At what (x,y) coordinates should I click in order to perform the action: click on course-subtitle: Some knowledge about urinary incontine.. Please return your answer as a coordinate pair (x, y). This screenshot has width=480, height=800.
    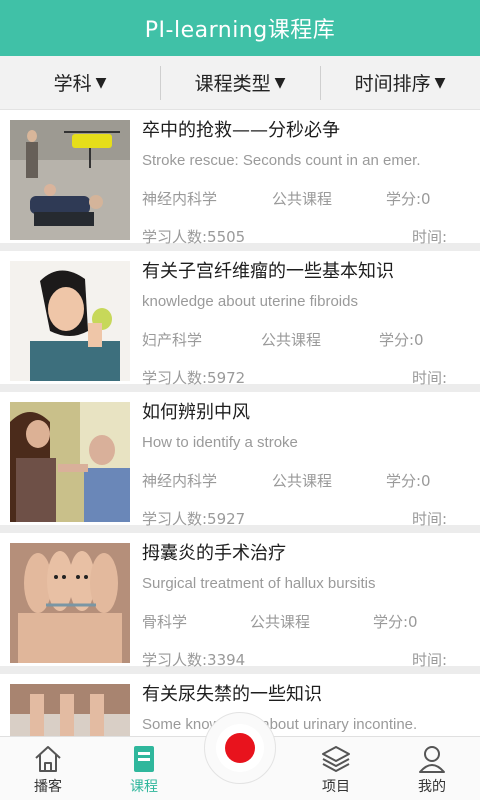
    Looking at the image, I should click on (280, 724).